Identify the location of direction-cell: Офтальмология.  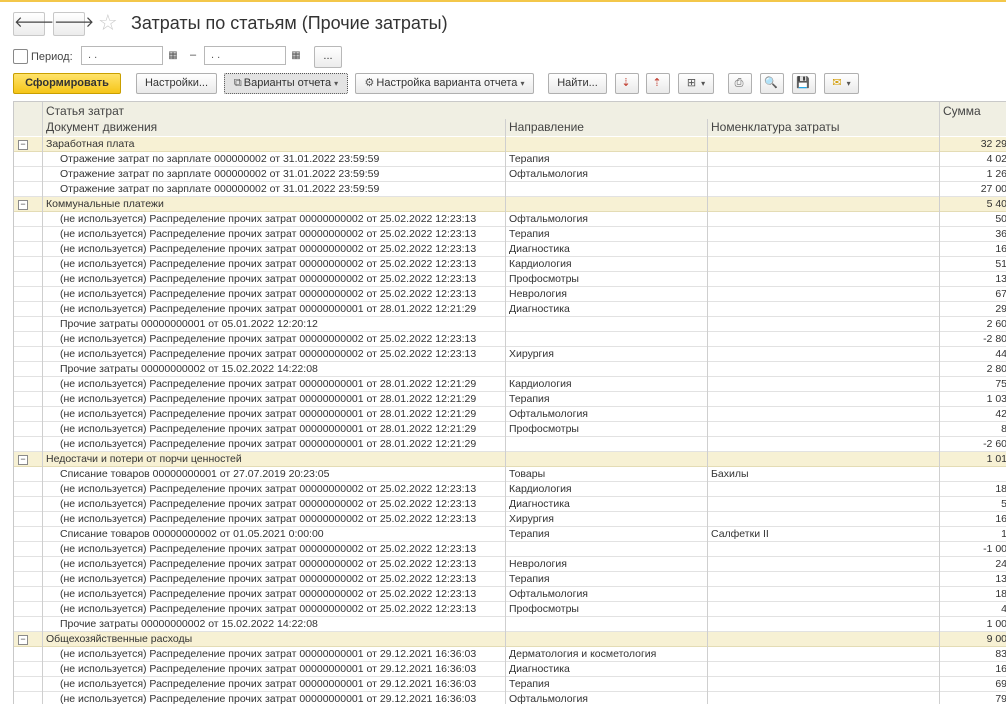
(548, 414).